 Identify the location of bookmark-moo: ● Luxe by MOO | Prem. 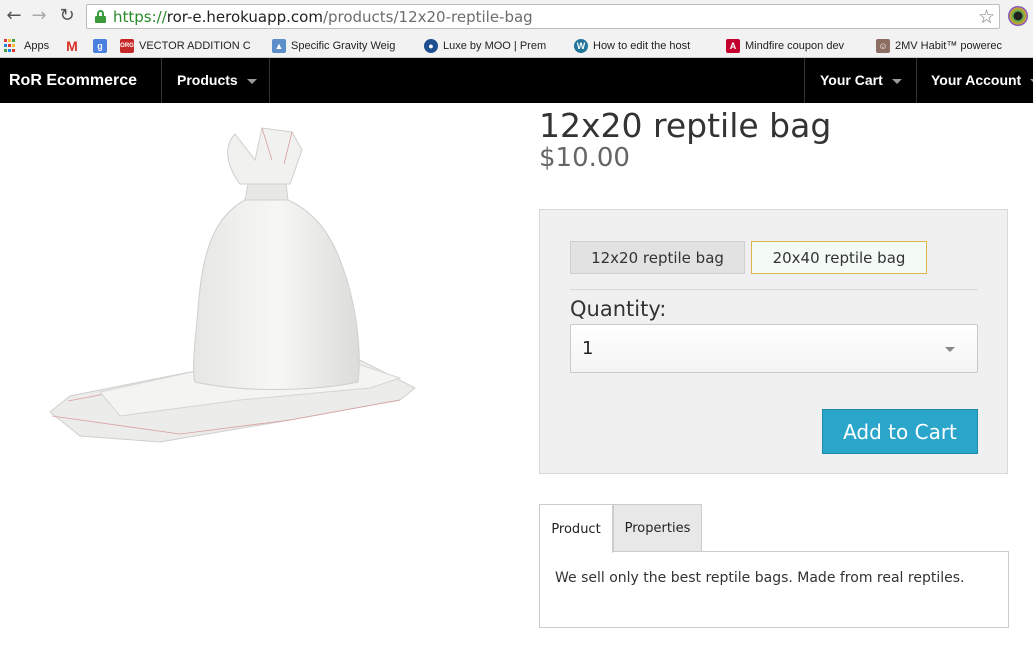
(492, 46).